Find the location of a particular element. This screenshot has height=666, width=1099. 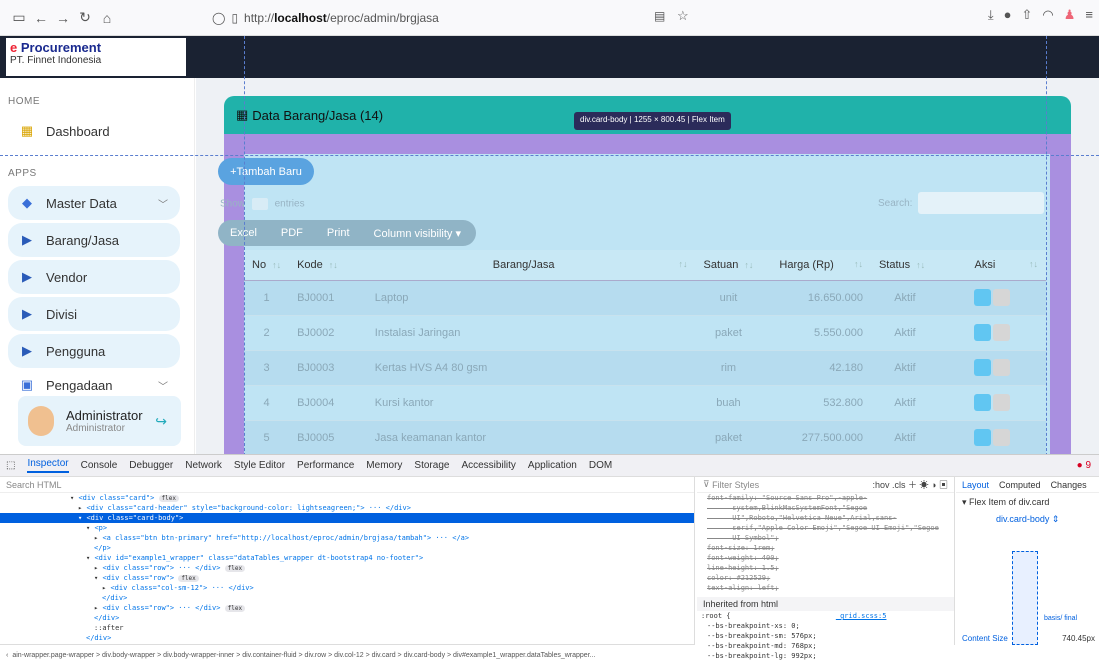

style-declaration: font-size: 1rem; is located at coordinates (825, 548).